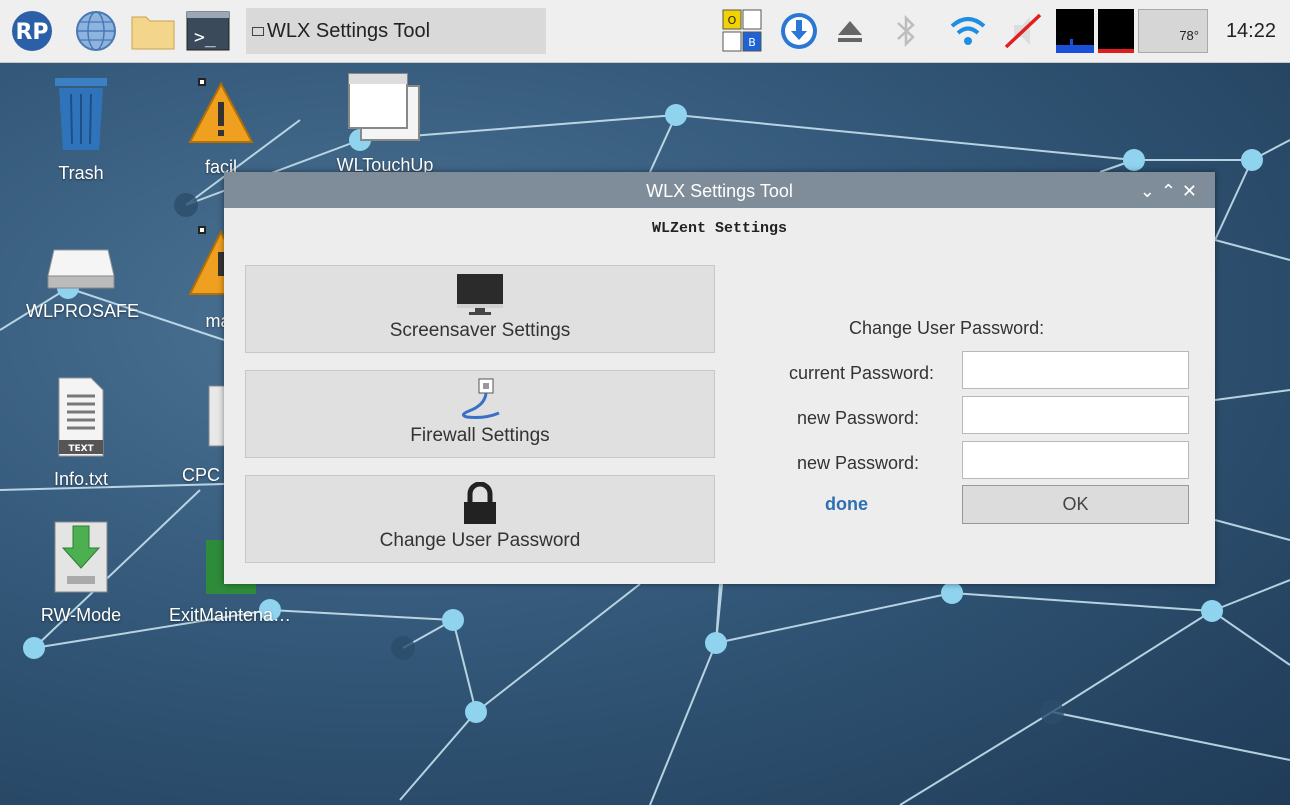 The height and width of the screenshot is (805, 1290). What do you see at coordinates (481, 398) in the screenshot?
I see `network-cable-icon` at bounding box center [481, 398].